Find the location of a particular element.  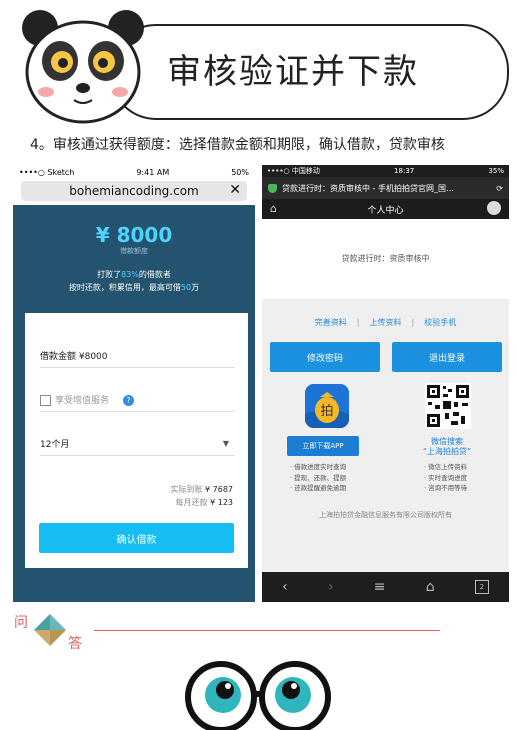

app-feature-list: · 借款进度实时查询 · 提现、还款、提额 · 还款提醒避免逾期 is located at coordinates (318, 478).